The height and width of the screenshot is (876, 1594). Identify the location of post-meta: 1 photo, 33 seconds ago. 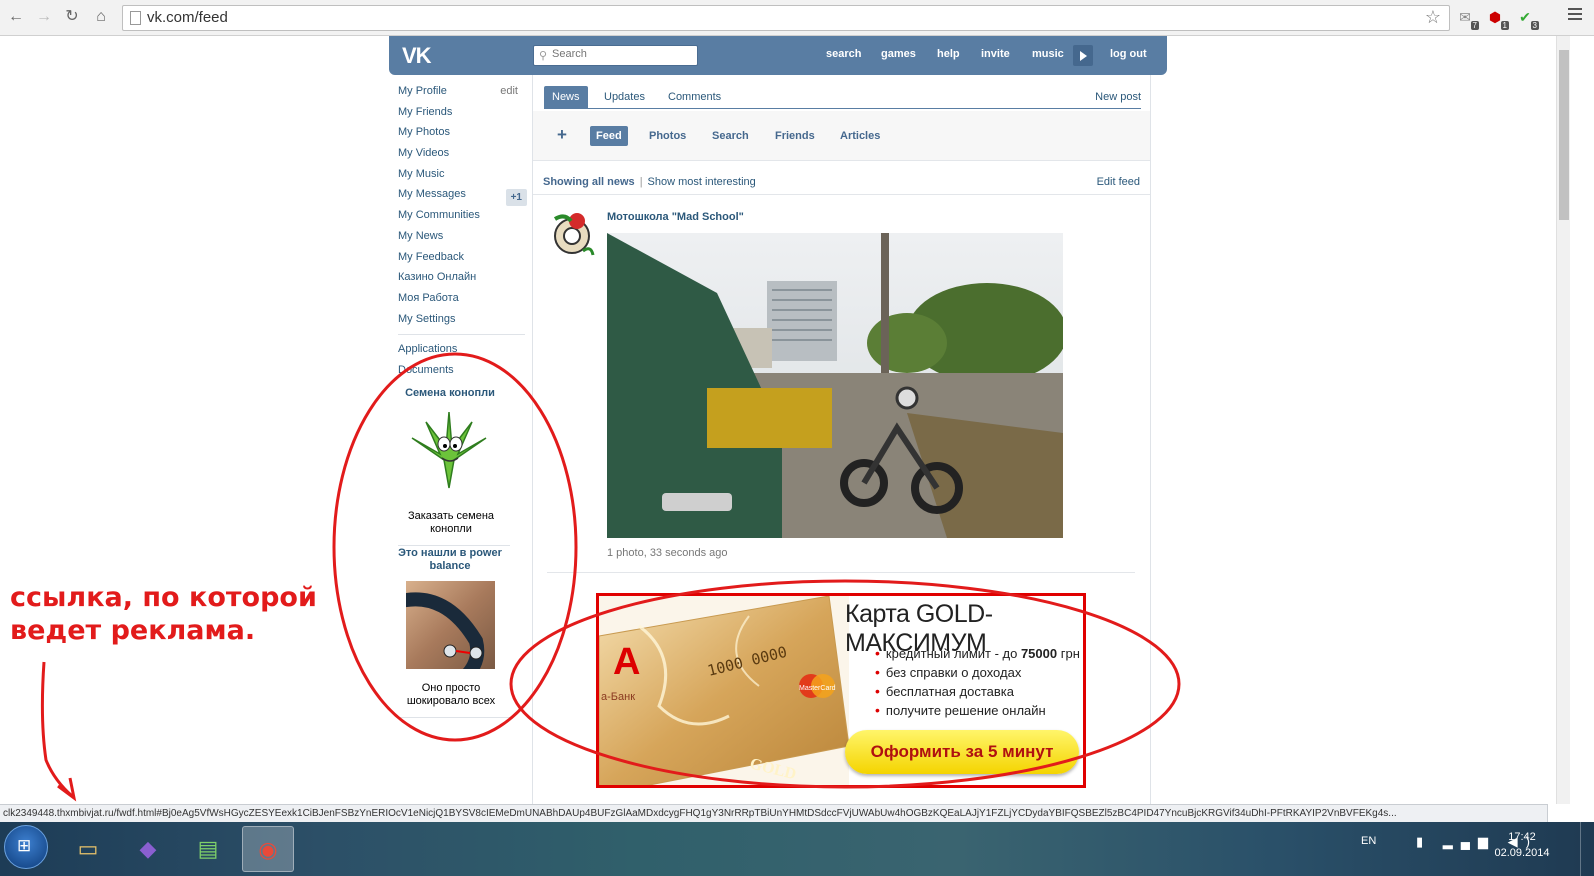
(667, 553).